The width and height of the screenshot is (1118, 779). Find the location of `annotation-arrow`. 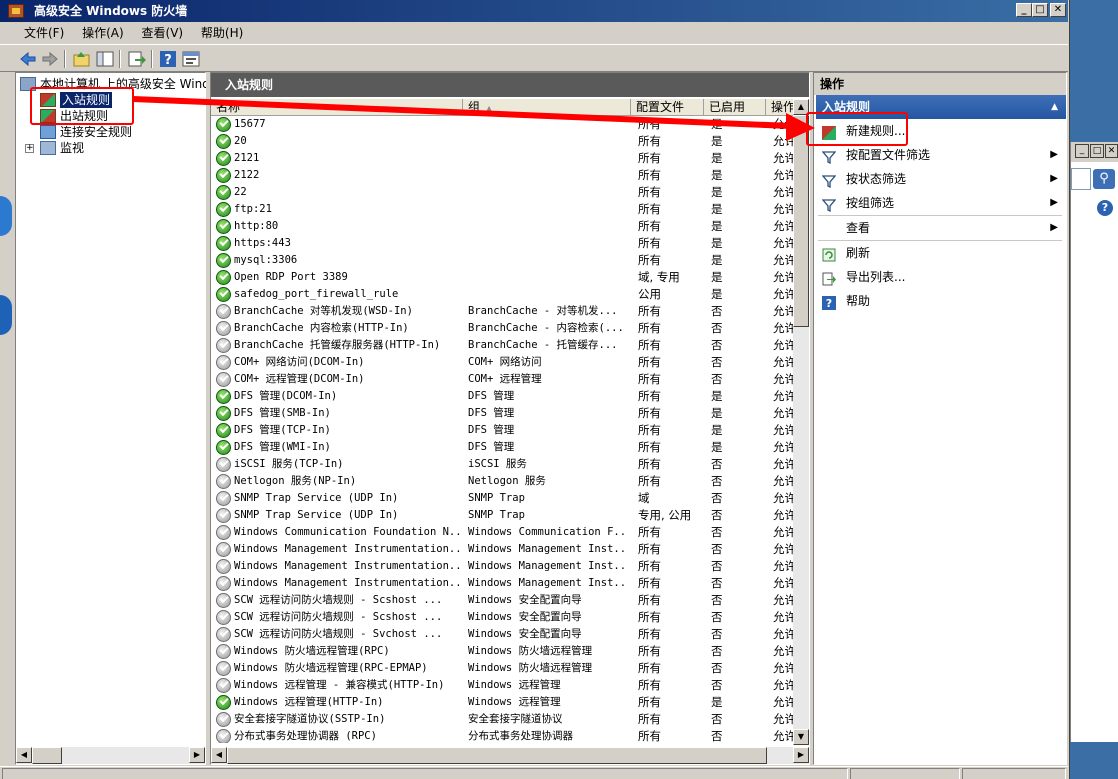

annotation-arrow is located at coordinates (473, 118).